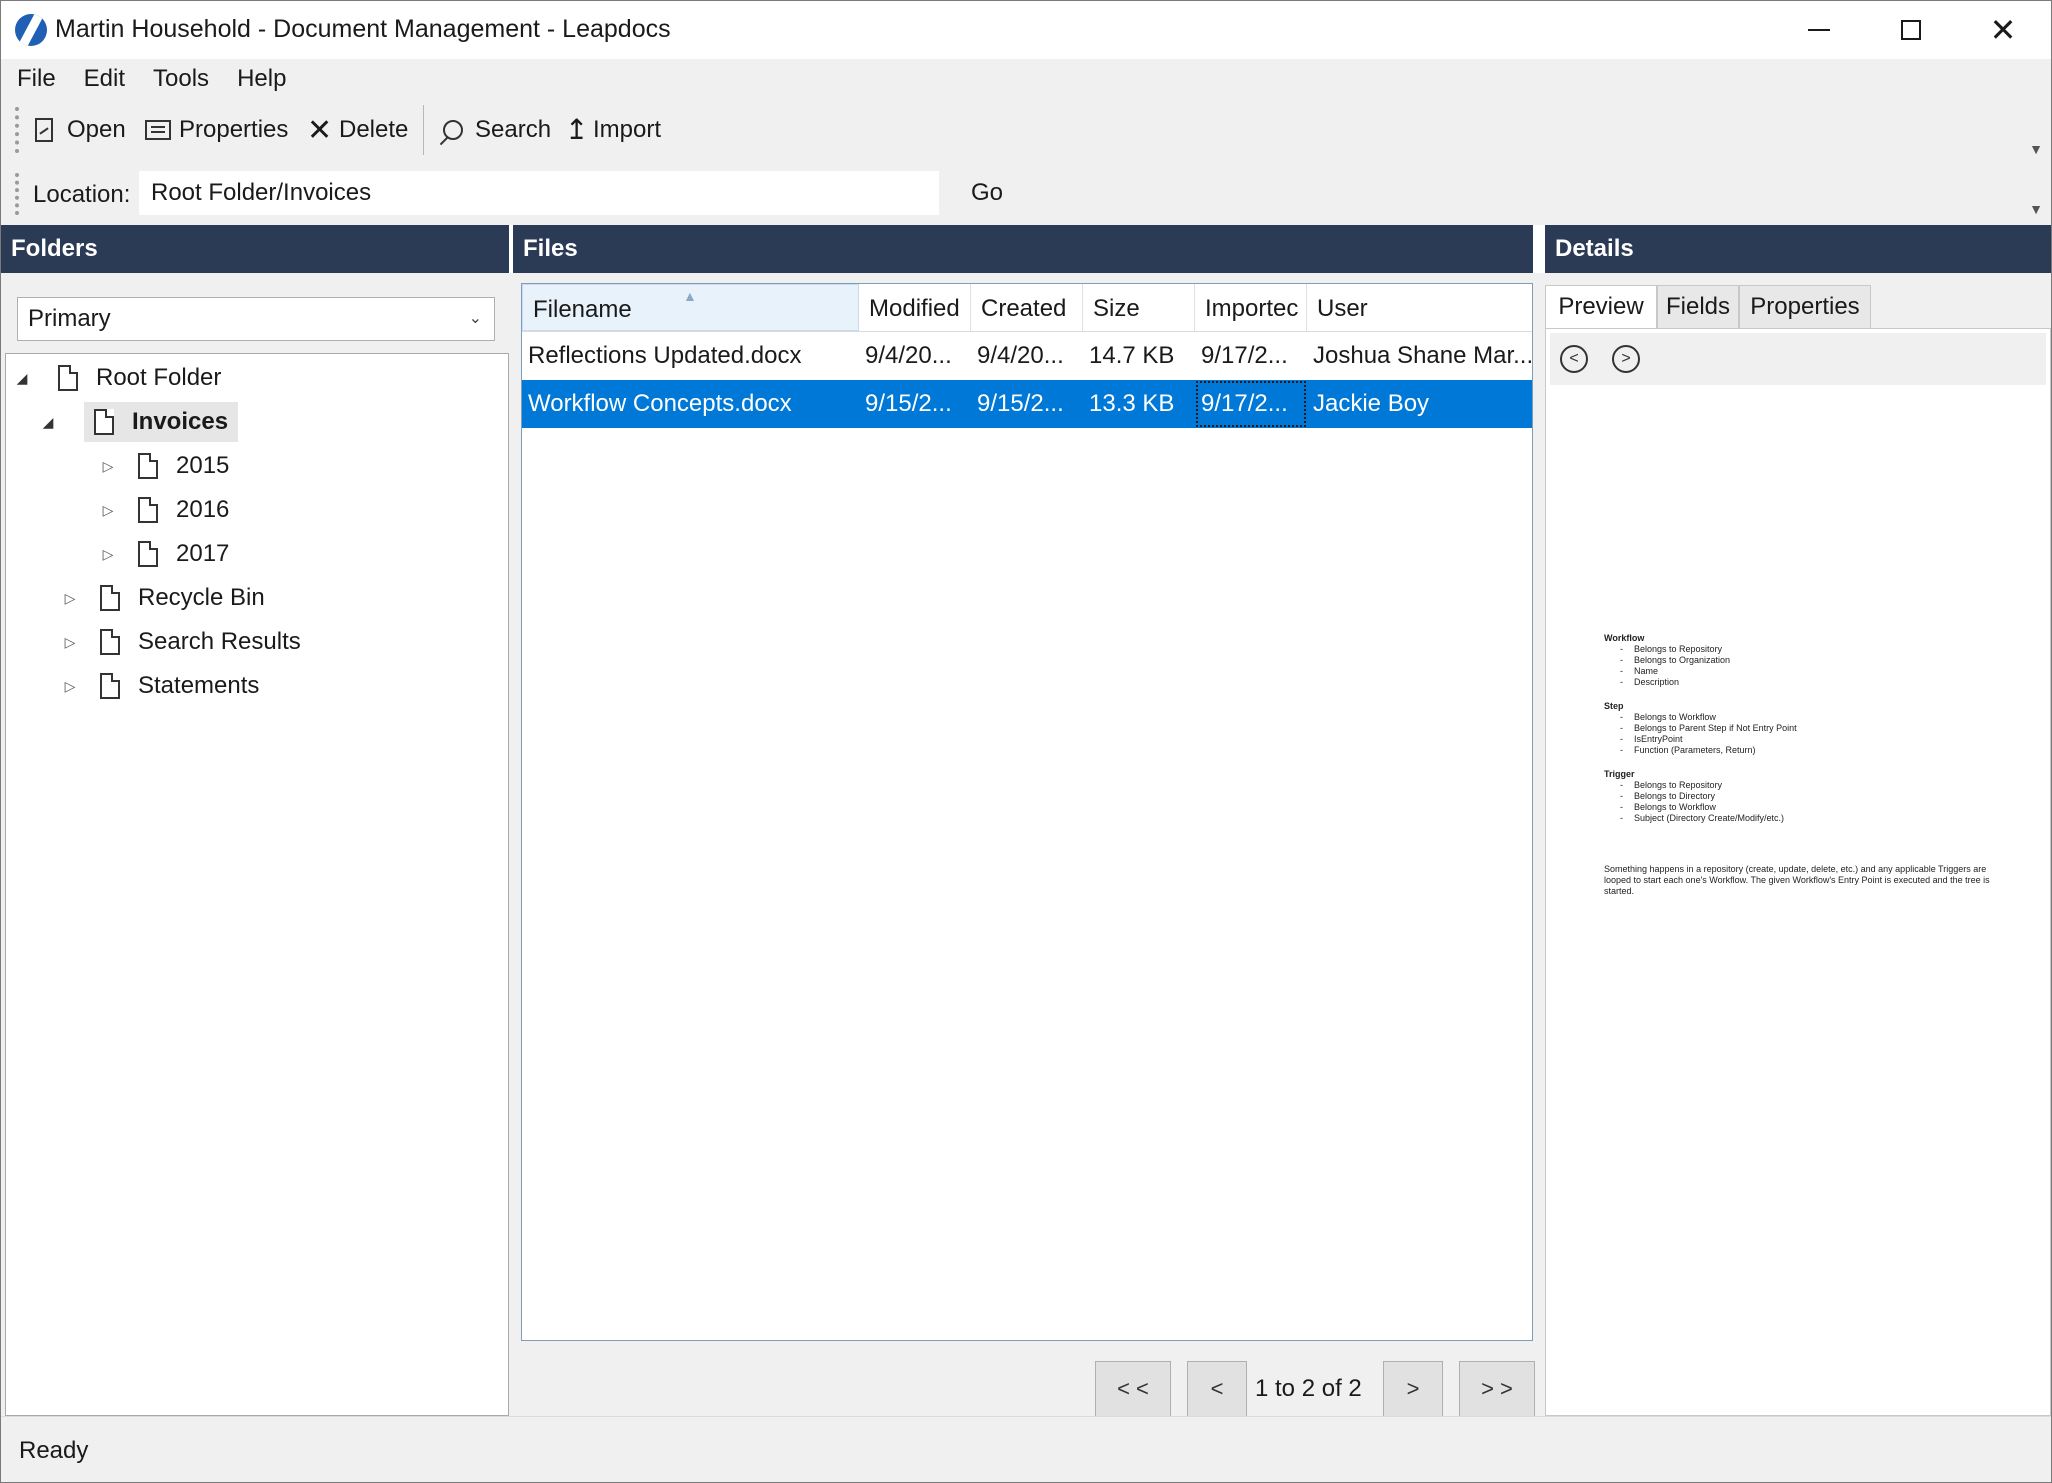 The width and height of the screenshot is (2052, 1483). Describe the element at coordinates (1026, 193) in the screenshot. I see `location-bar: Location: Root Folder/Invoices Go ▼` at that location.